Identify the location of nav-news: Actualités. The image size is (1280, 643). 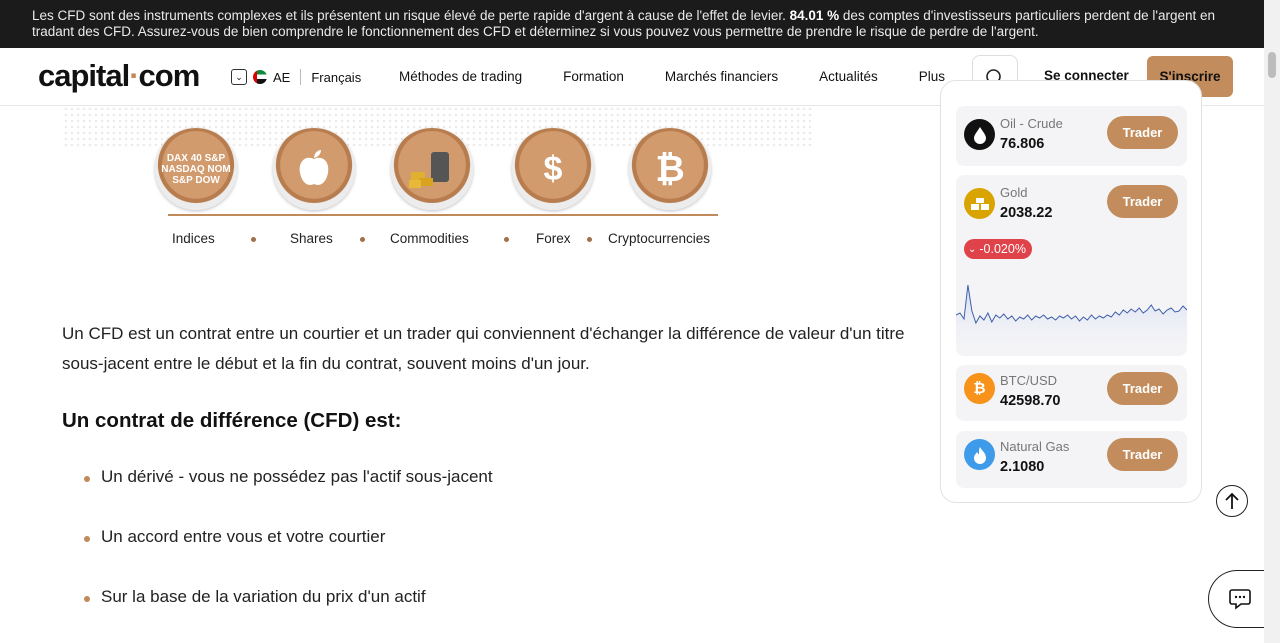
(848, 76).